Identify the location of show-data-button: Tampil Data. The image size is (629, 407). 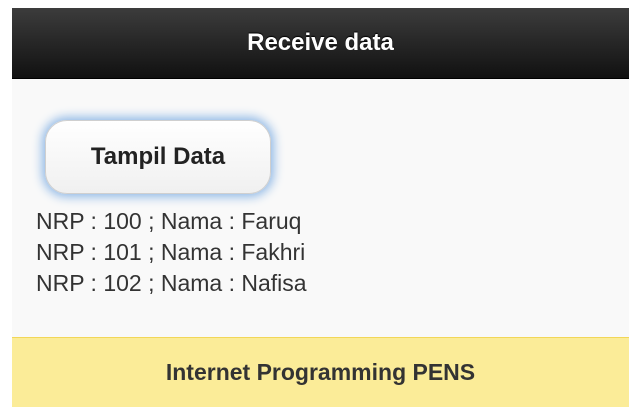
(158, 157).